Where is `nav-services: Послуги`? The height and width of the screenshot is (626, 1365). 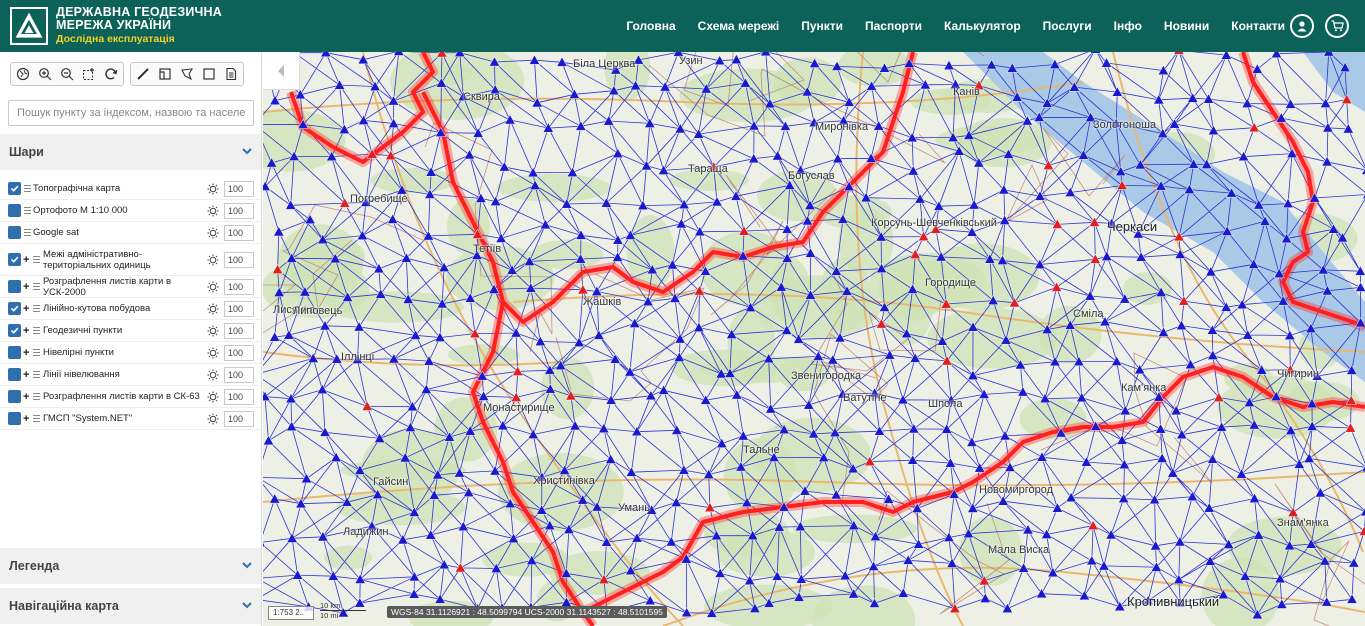
nav-services: Послуги is located at coordinates (1067, 26).